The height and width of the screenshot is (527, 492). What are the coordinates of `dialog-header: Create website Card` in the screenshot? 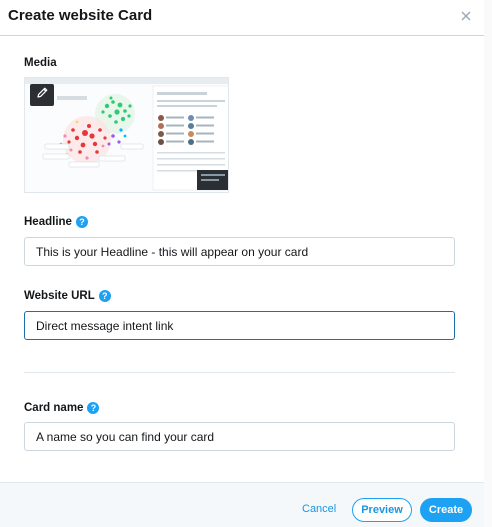 It's located at (242, 18).